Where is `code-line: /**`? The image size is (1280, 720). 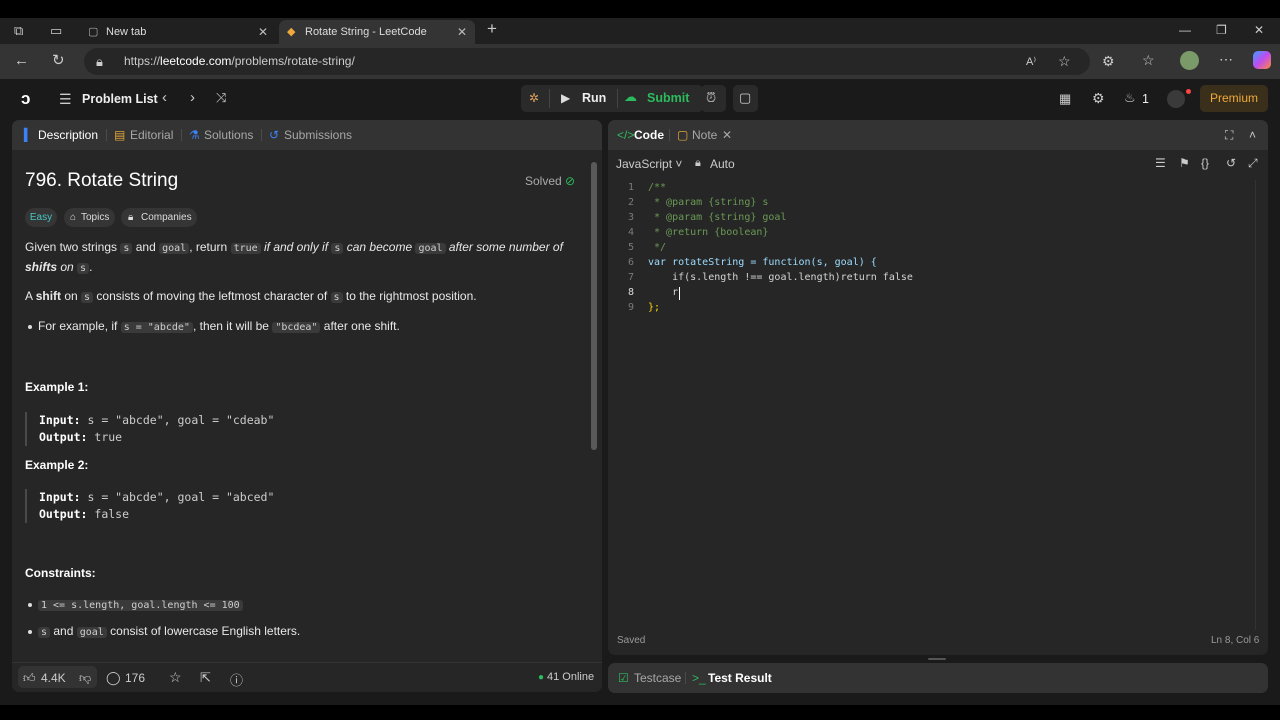
code-line: /** is located at coordinates (657, 187).